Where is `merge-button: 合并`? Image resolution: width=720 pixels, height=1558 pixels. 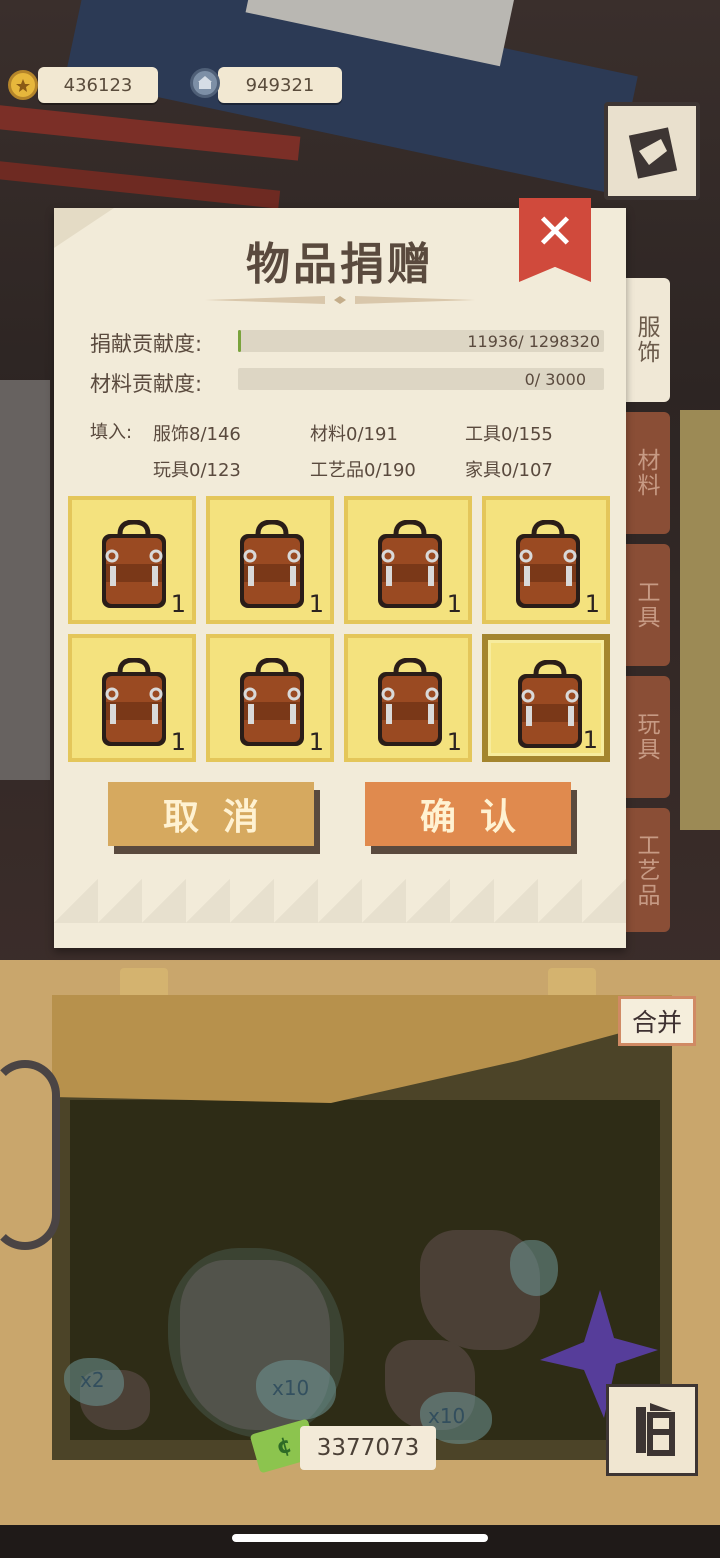
merge-button: 合并 is located at coordinates (657, 1021).